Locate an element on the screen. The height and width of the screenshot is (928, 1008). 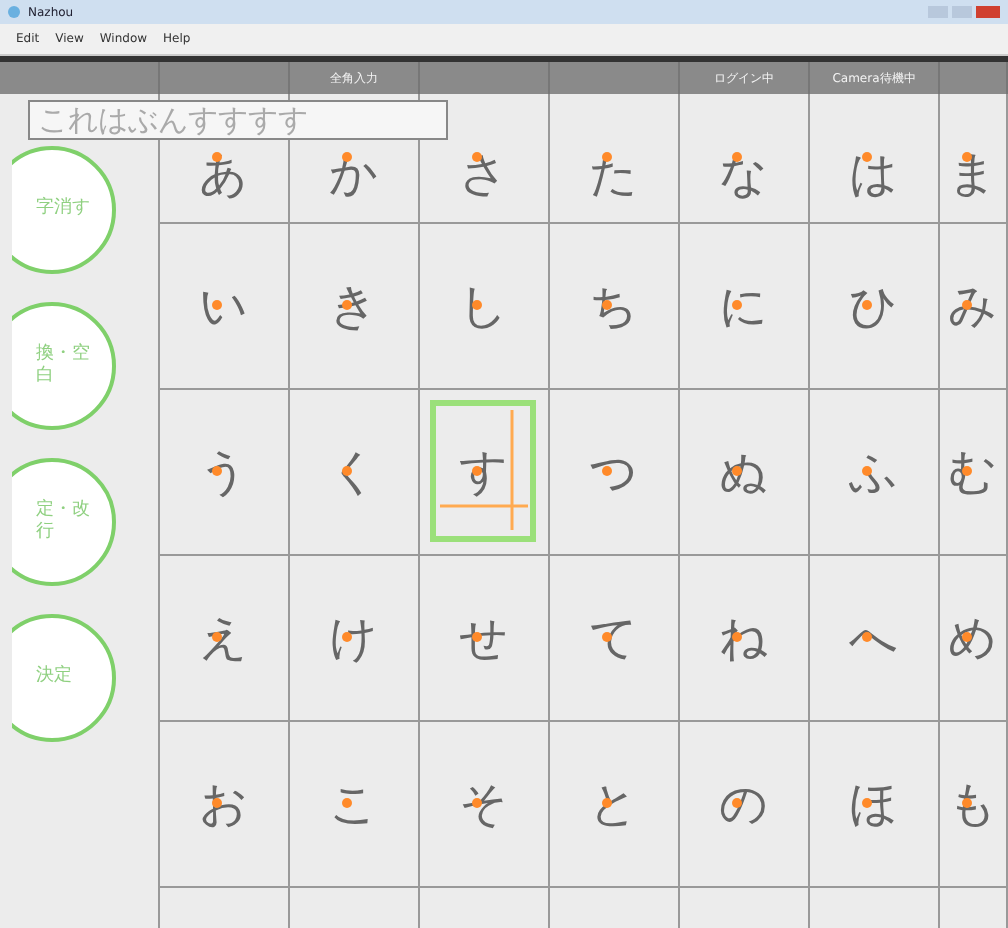
close-button is located at coordinates (988, 12).